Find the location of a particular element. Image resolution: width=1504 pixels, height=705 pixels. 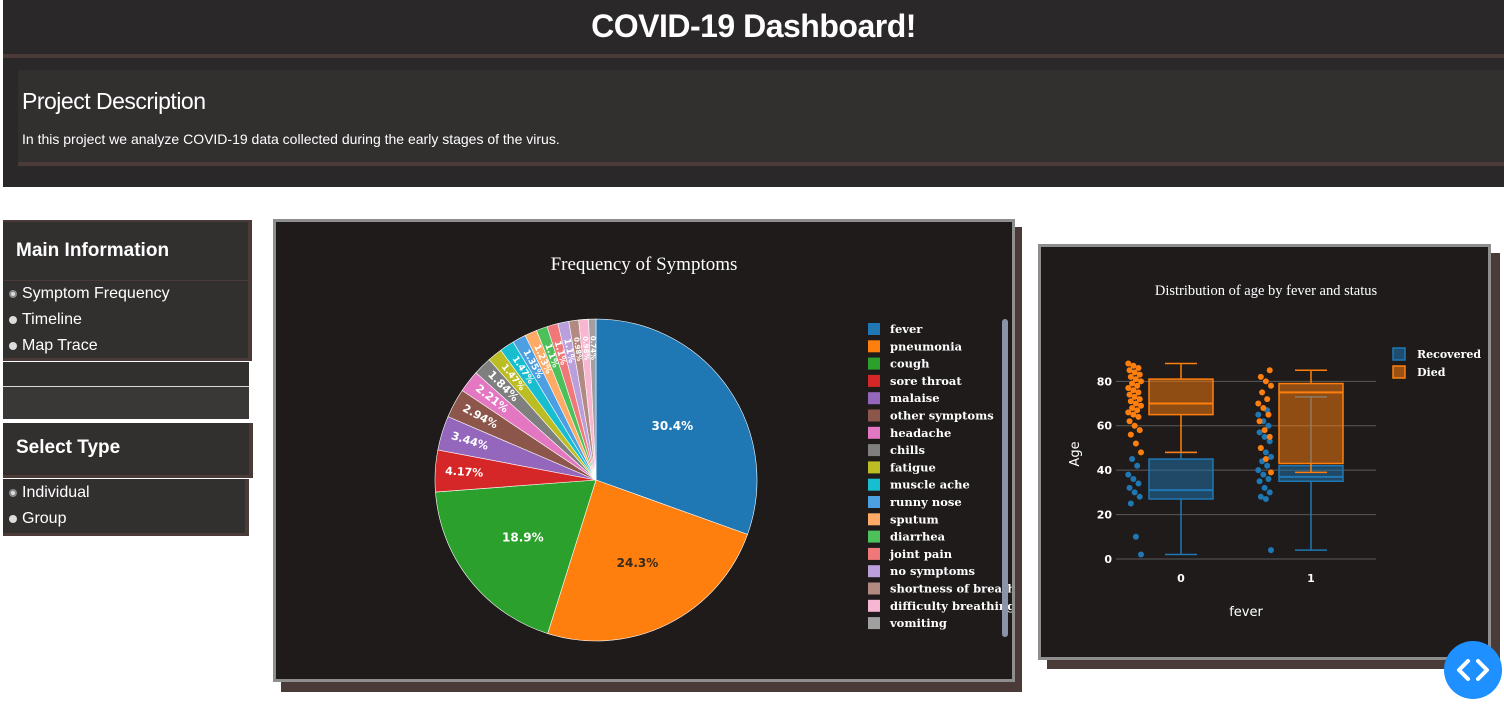

legend-item-vomiting: vomiting is located at coordinates (918, 623).